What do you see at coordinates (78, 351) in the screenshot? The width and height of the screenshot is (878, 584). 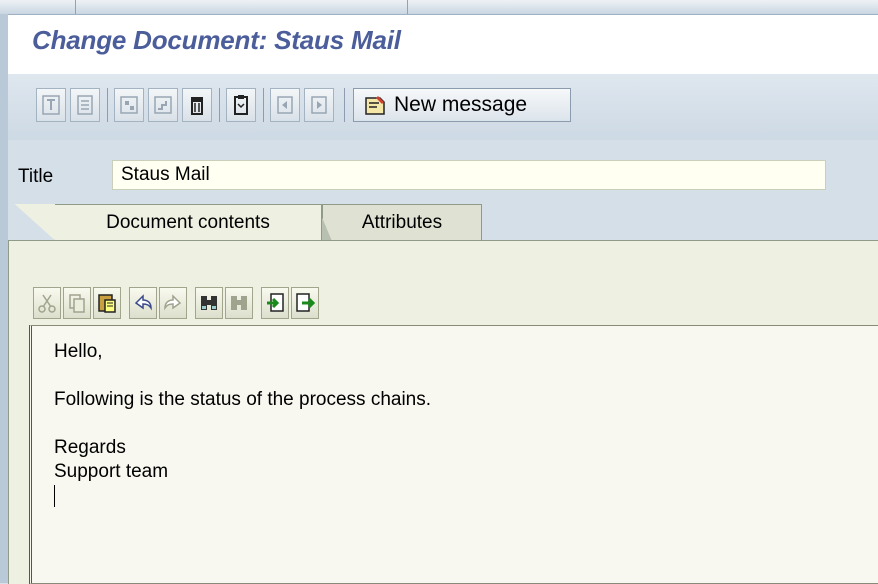 I see `editor-line: Hello,` at bounding box center [78, 351].